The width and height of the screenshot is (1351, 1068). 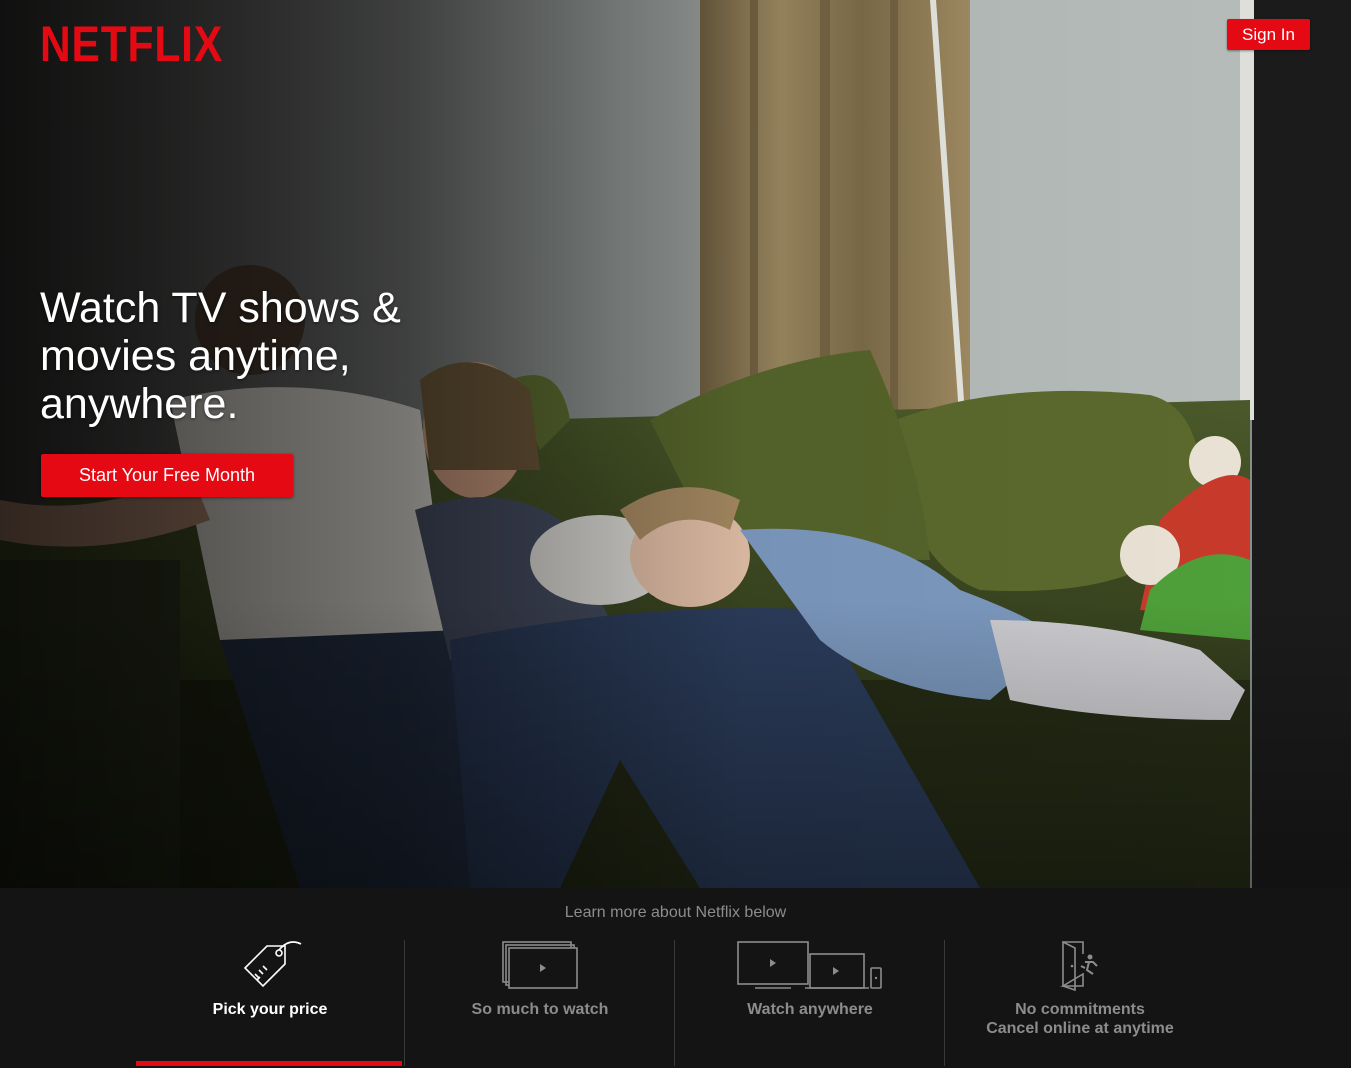 What do you see at coordinates (1080, 1009) in the screenshot?
I see `tab-label-line1: No commitments` at bounding box center [1080, 1009].